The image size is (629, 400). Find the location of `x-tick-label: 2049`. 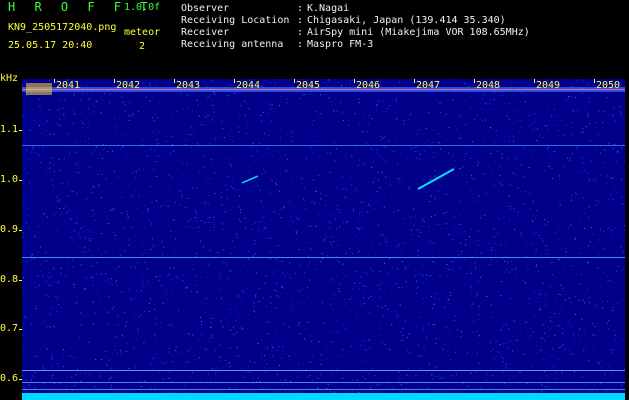

x-tick-label: 2049 is located at coordinates (548, 85).